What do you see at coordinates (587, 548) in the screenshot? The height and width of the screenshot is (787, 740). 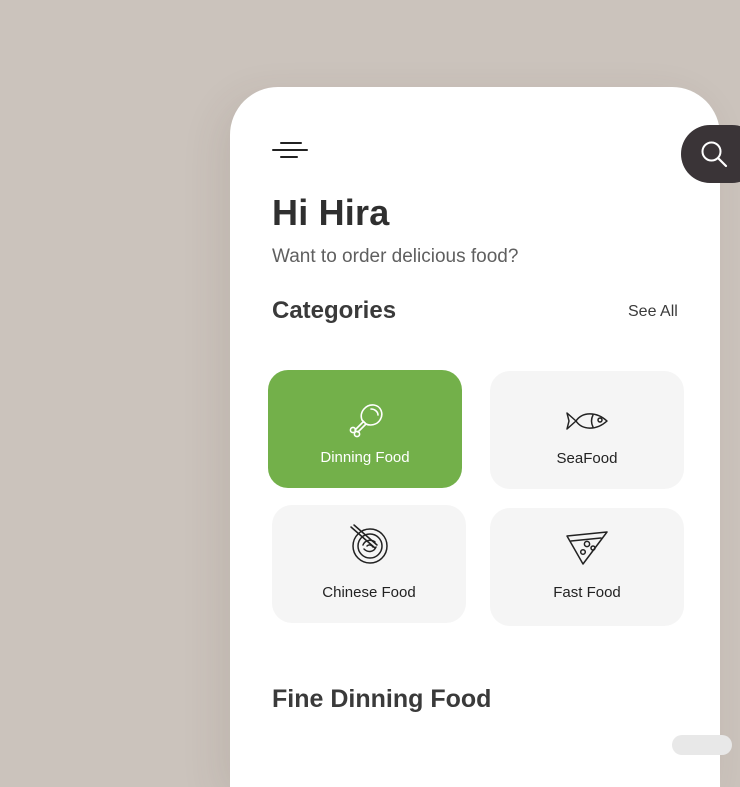 I see `pizza-slice-icon` at bounding box center [587, 548].